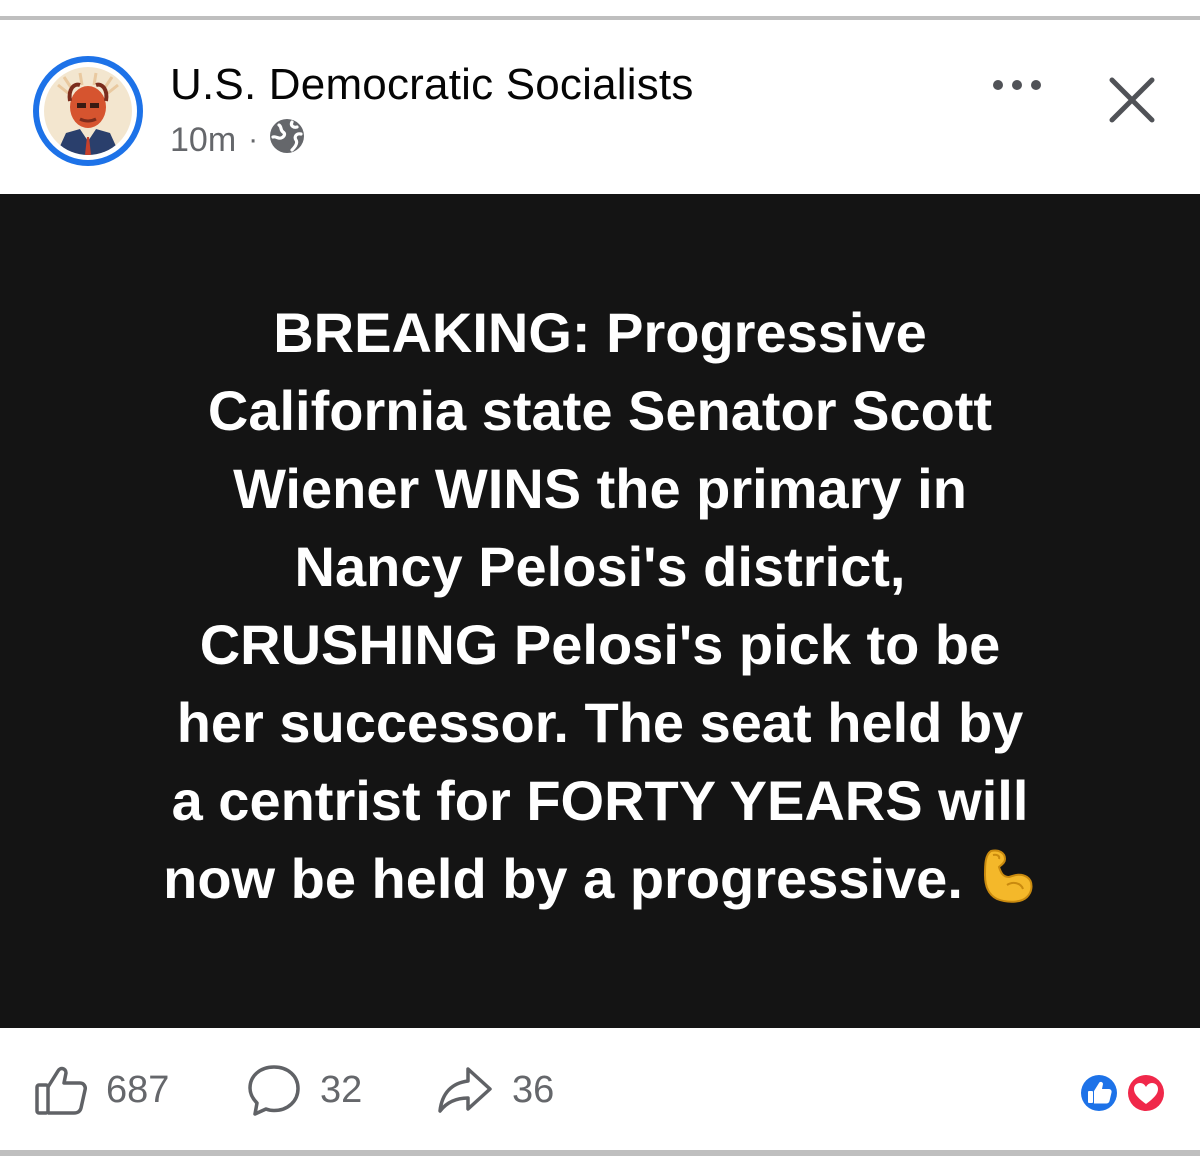 This screenshot has width=1200, height=1167. I want to click on post-header: U.S. Democratic Socialists 10m ·, so click(600, 107).